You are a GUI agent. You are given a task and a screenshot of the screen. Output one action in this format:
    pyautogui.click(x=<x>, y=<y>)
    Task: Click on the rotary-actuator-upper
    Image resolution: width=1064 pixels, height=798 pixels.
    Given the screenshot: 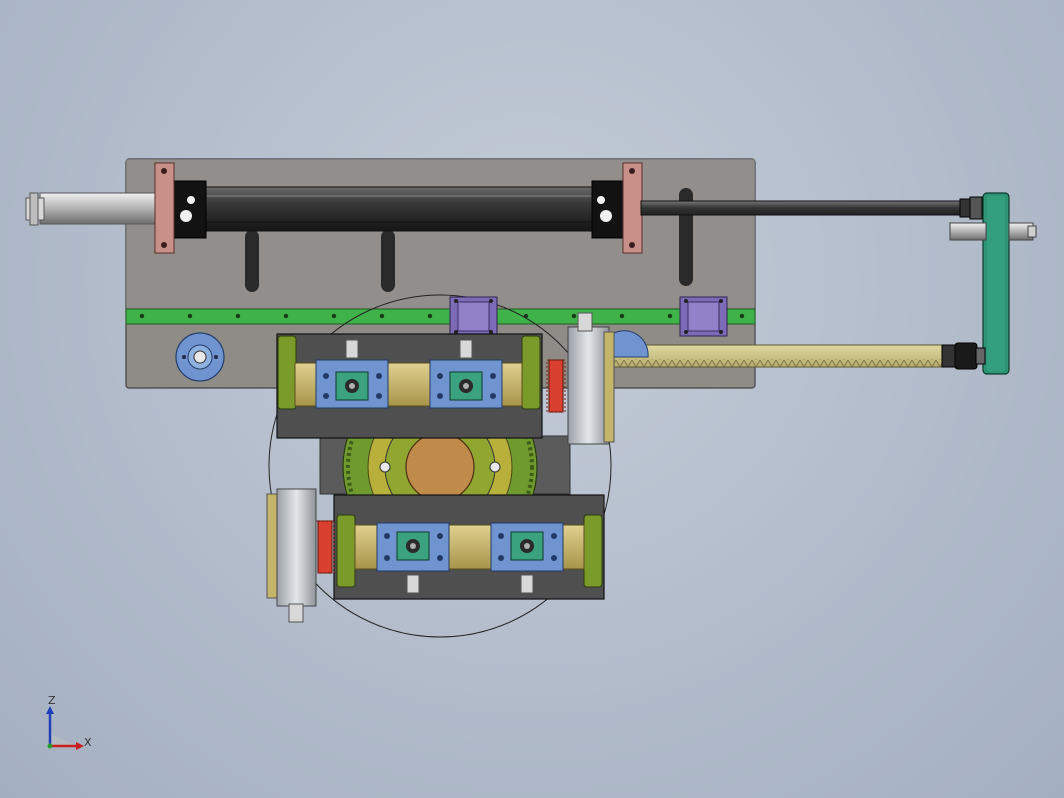 What is the action you would take?
    pyautogui.click(x=591, y=378)
    